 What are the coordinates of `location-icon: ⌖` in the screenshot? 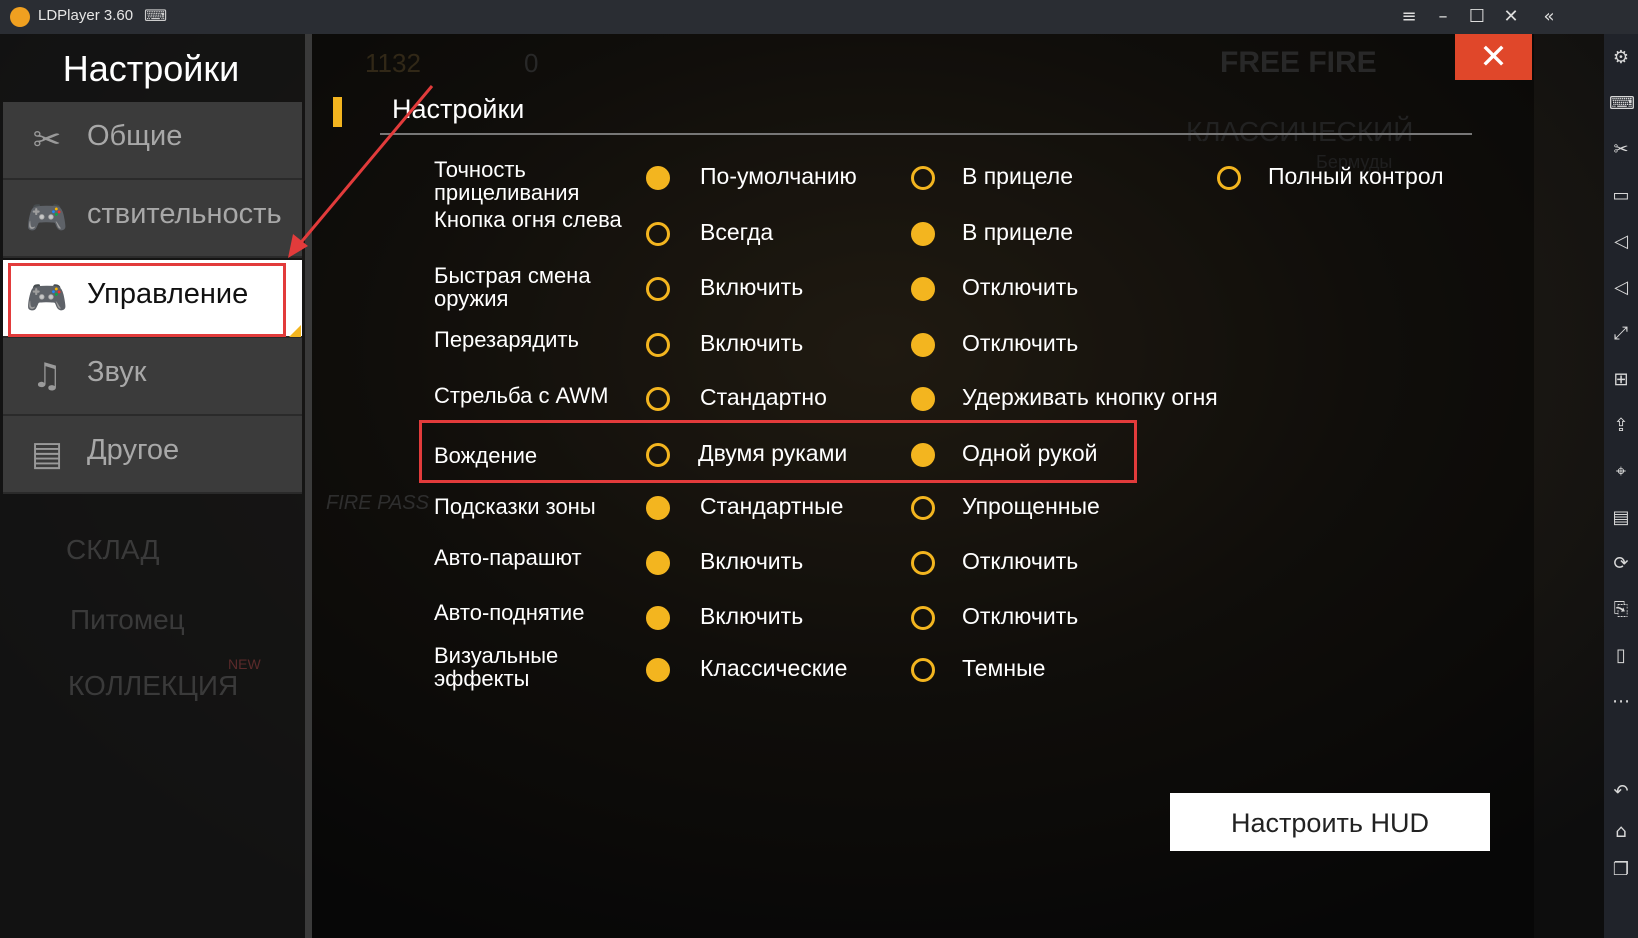 It's located at (1621, 472).